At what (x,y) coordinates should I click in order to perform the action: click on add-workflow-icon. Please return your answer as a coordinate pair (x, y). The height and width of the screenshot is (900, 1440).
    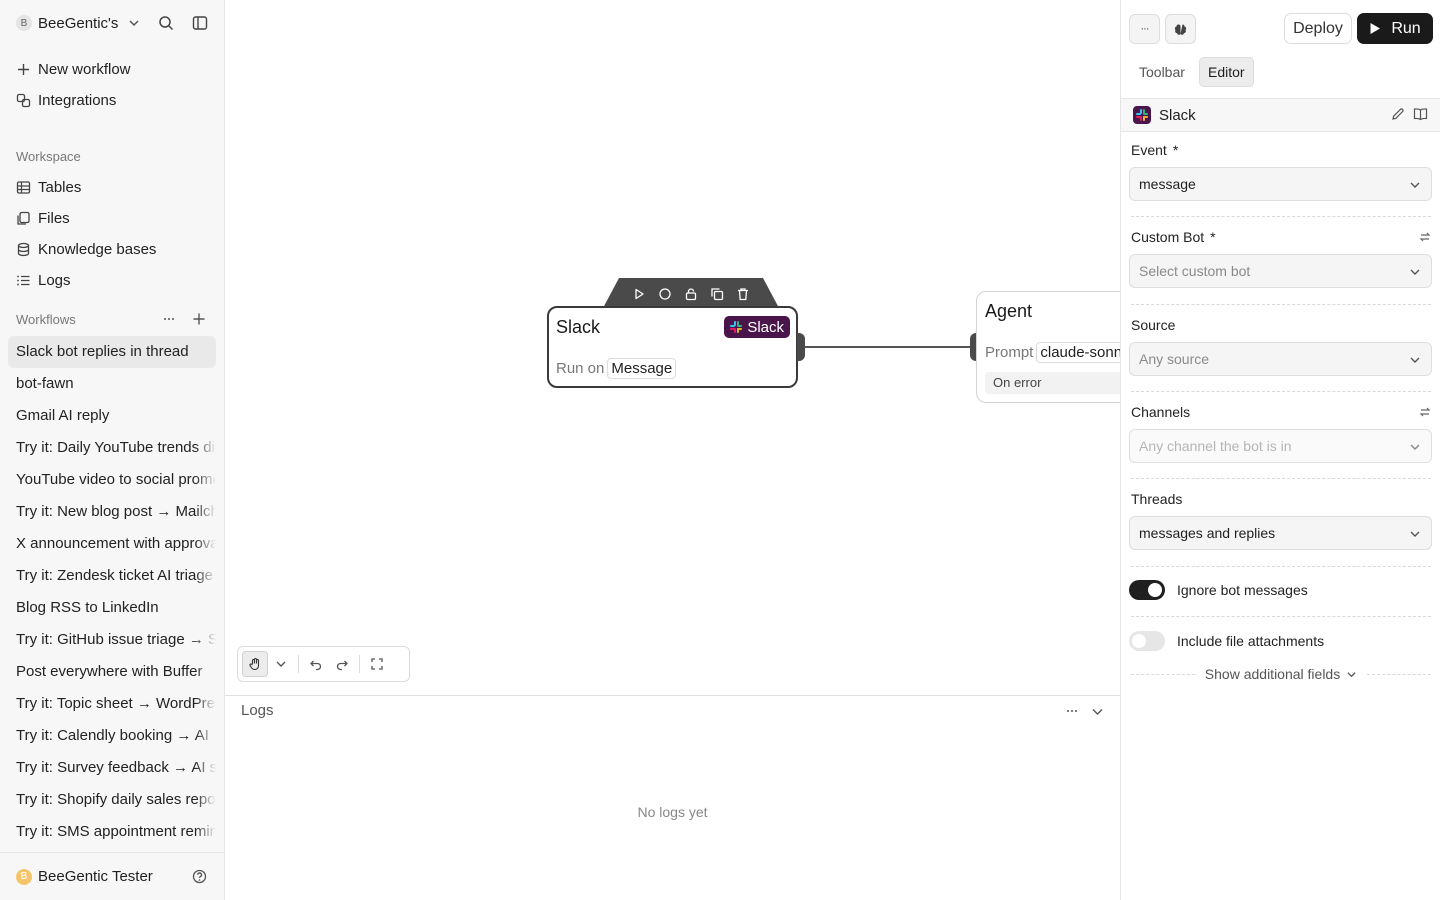
    Looking at the image, I should click on (199, 319).